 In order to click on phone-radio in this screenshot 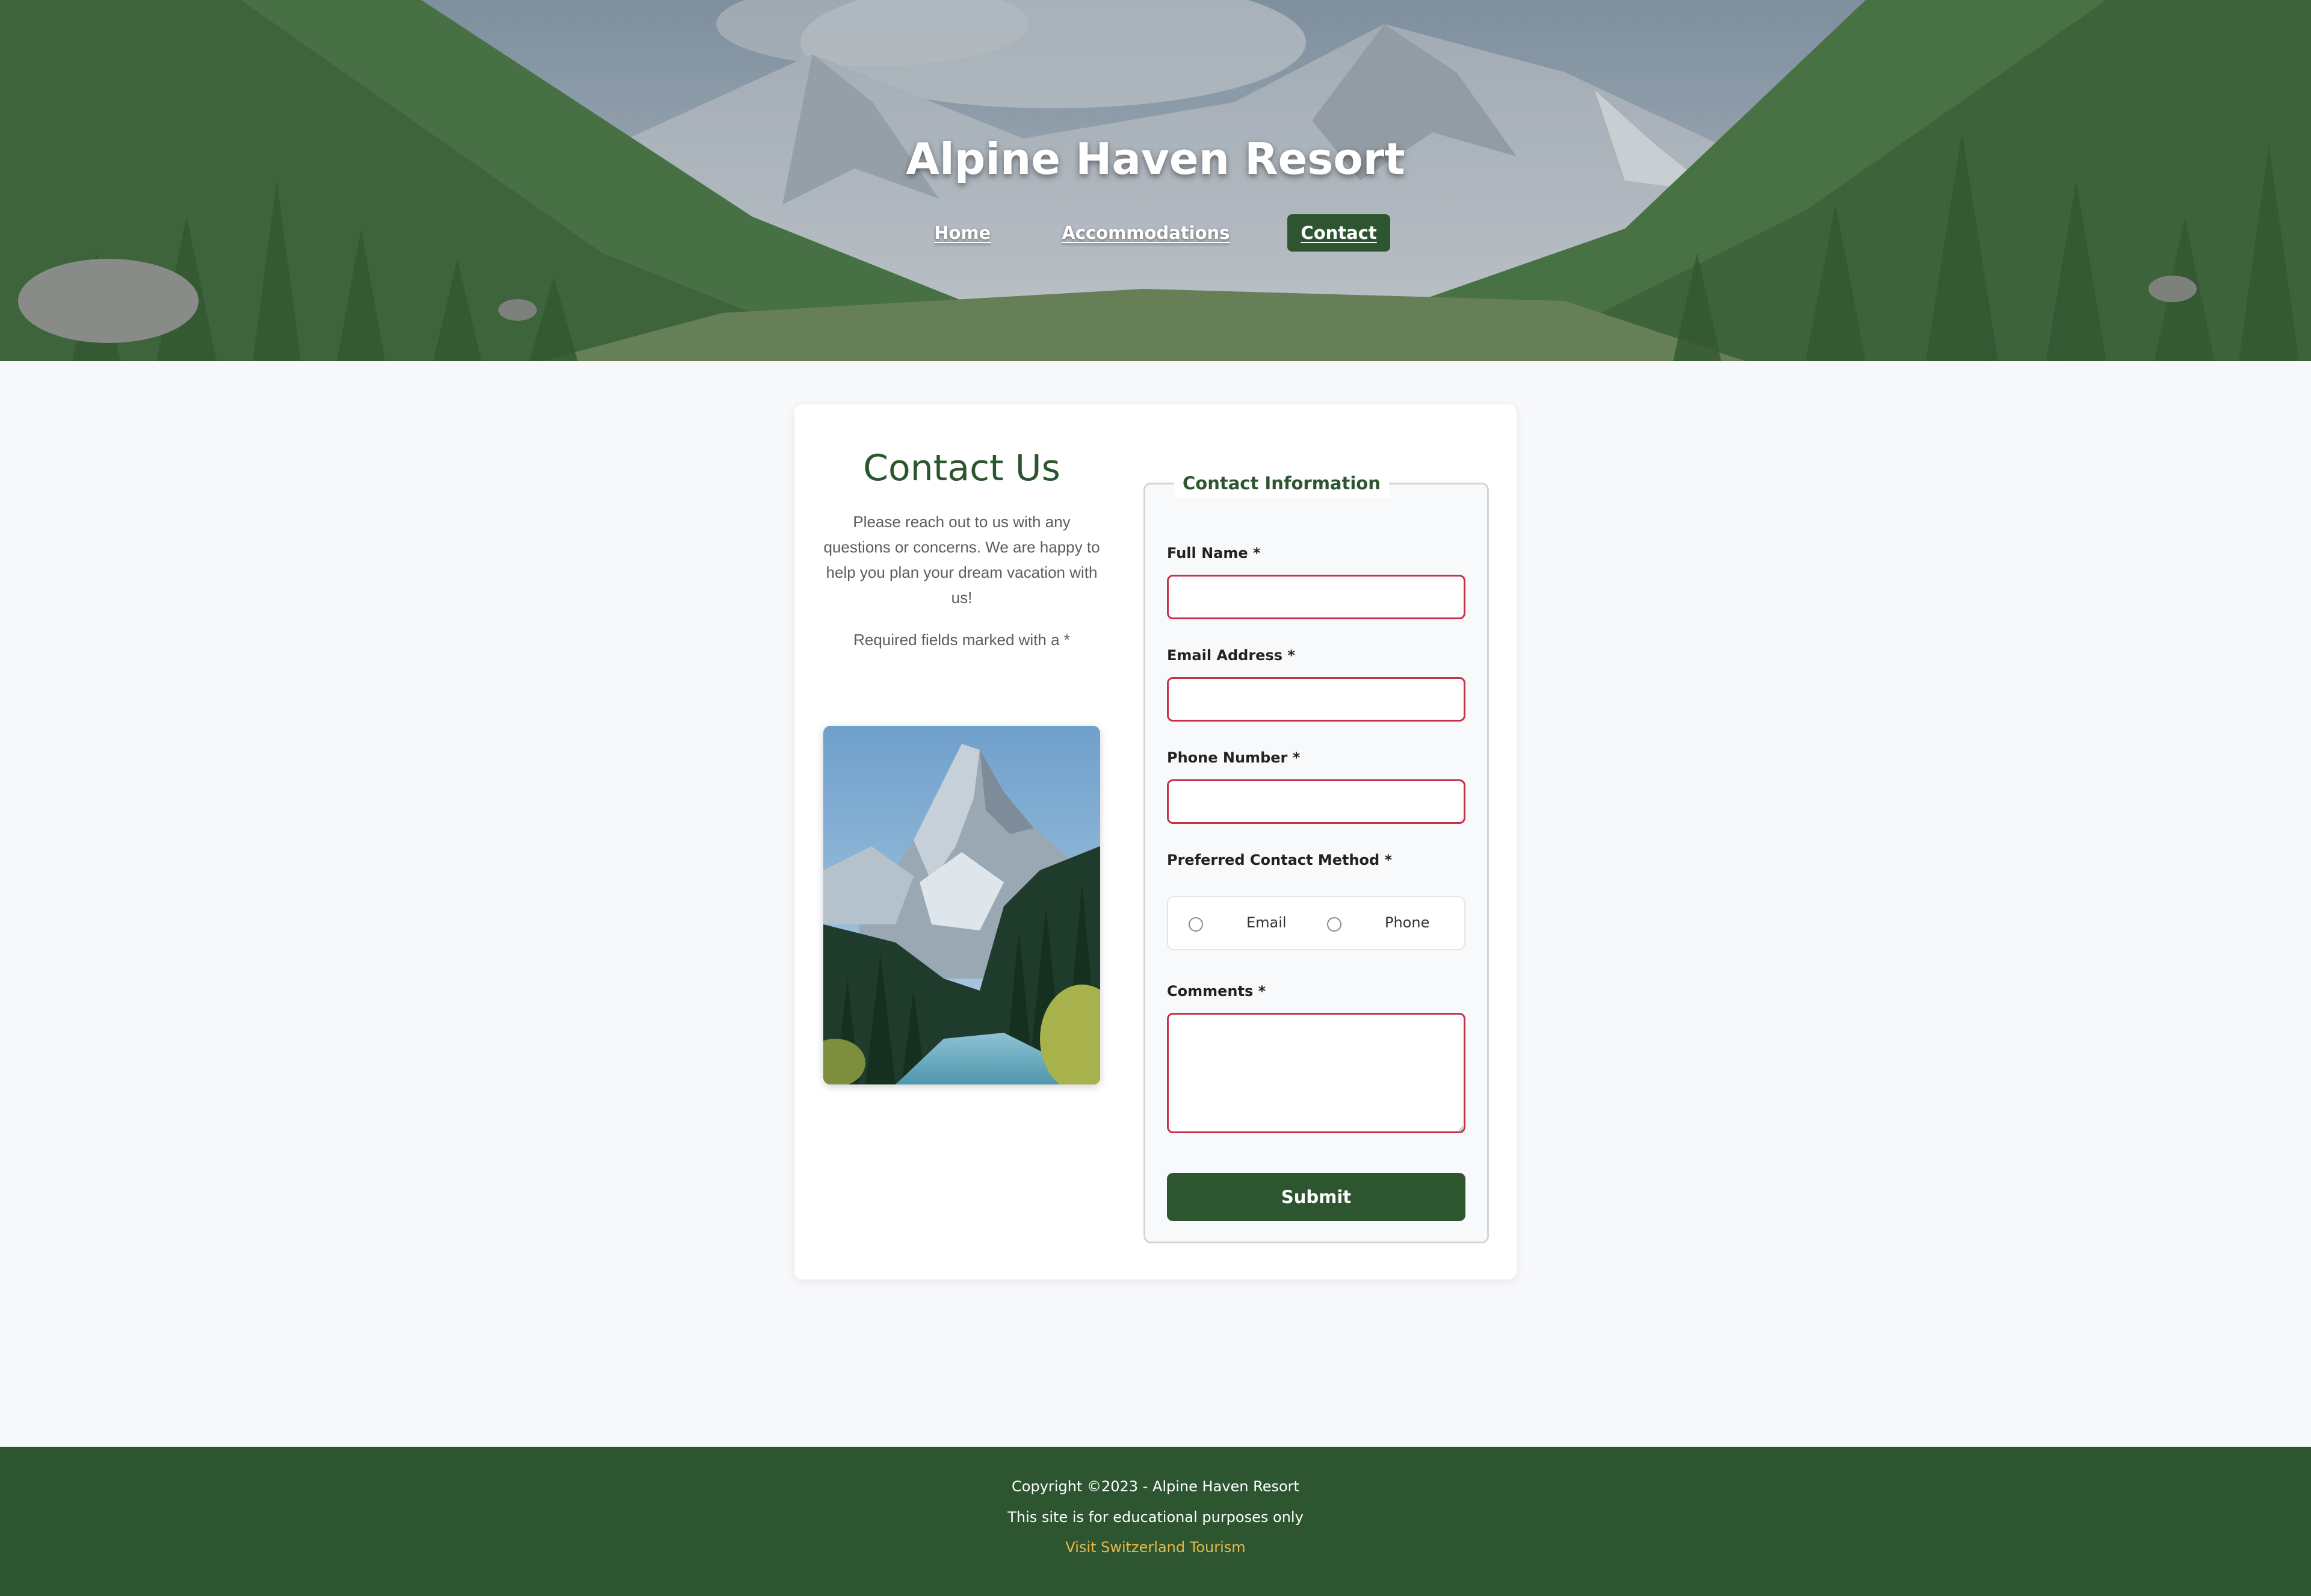, I will do `click(1334, 924)`.